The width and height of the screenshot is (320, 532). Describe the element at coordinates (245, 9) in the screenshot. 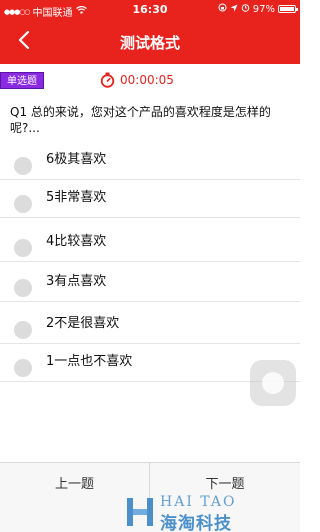

I see `alarm-icon` at that location.